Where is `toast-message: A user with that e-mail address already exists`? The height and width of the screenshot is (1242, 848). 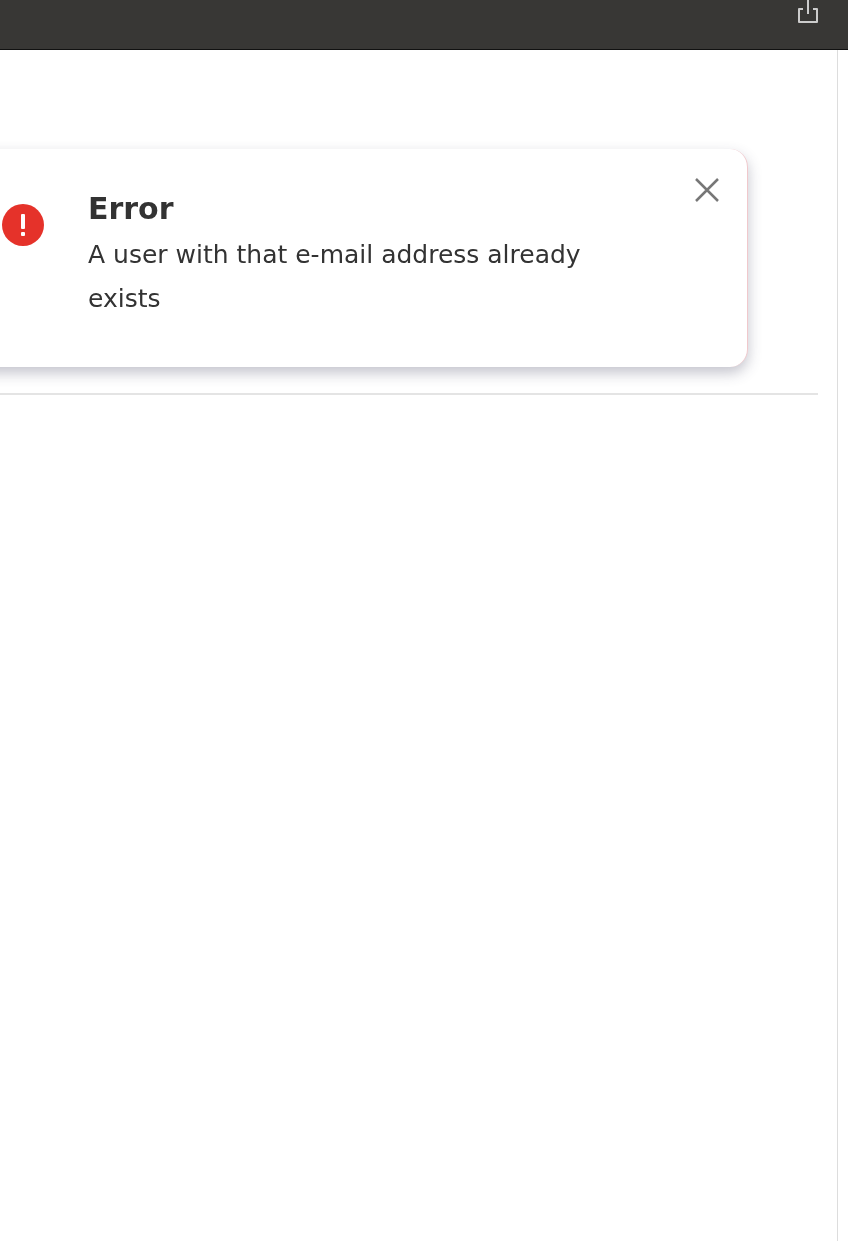 toast-message: A user with that e-mail address already exists is located at coordinates (335, 277).